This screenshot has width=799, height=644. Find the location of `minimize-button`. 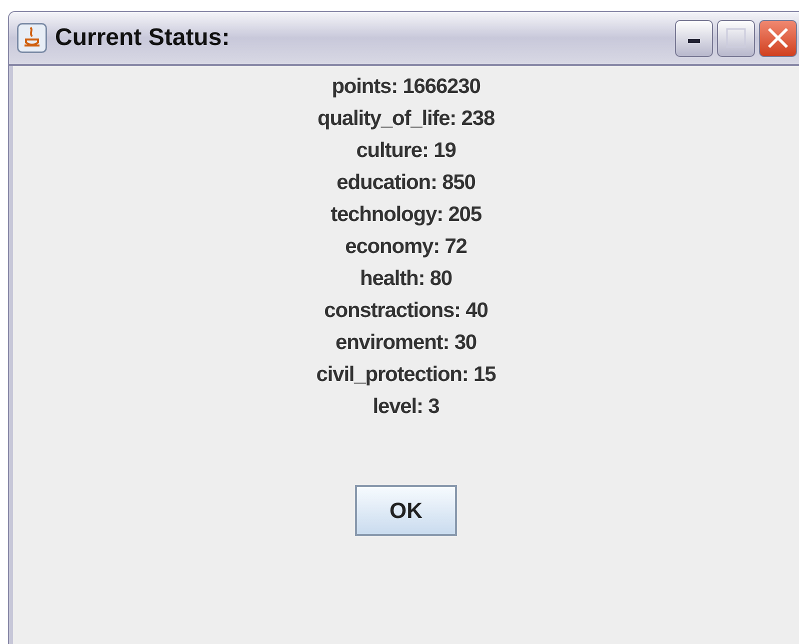

minimize-button is located at coordinates (694, 38).